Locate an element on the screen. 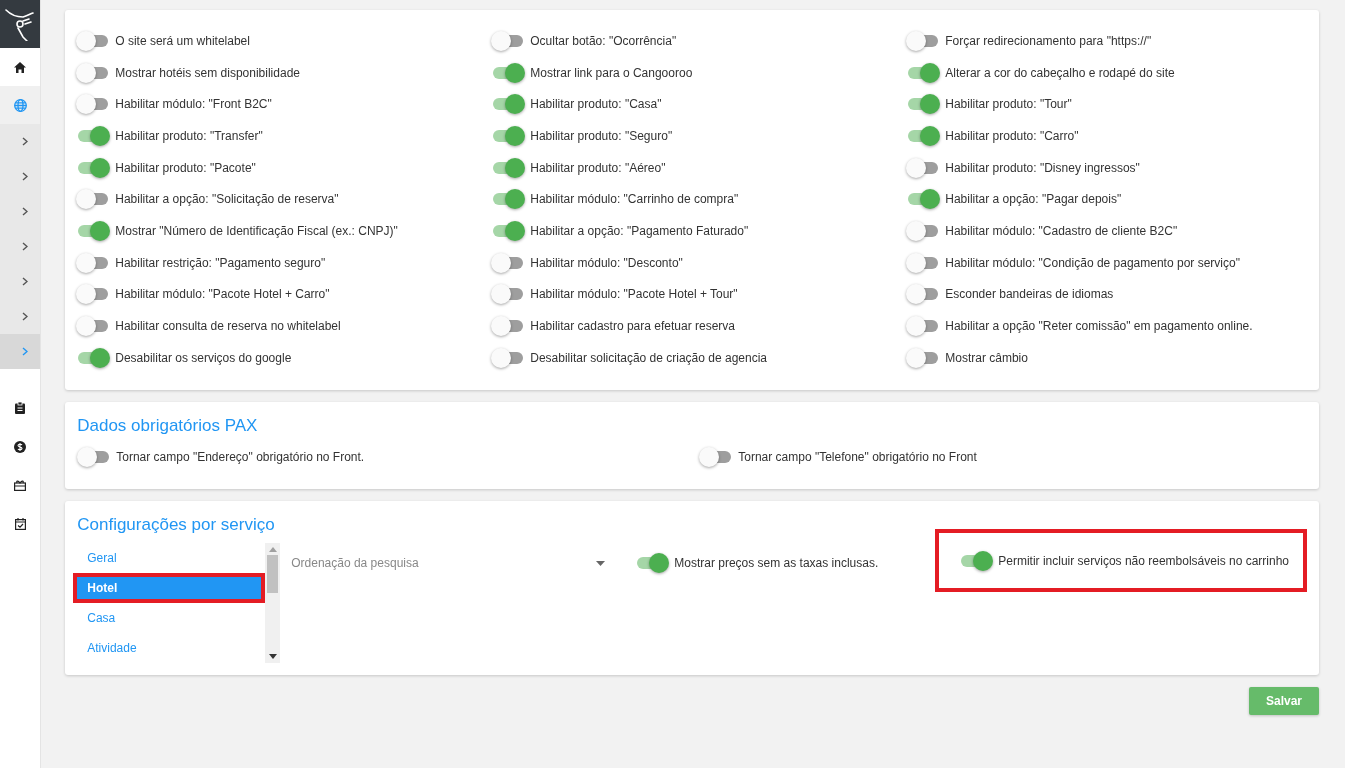  toggle-label: Desabilitar solicitação de criação de agencia is located at coordinates (649, 357).